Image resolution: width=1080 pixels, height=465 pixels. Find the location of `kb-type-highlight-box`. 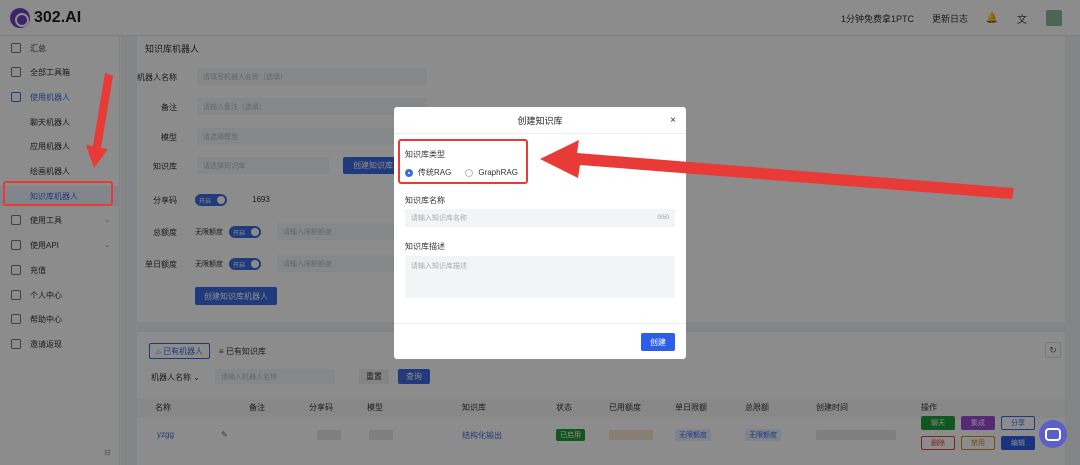

kb-type-highlight-box is located at coordinates (463, 161).